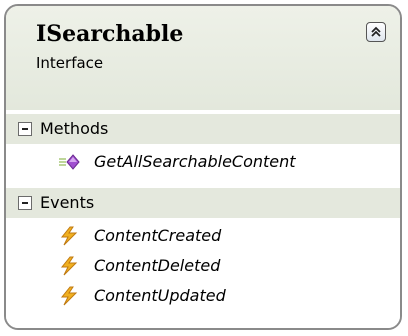 The image size is (408, 336). I want to click on event-label: ContentUpdated, so click(160, 295).